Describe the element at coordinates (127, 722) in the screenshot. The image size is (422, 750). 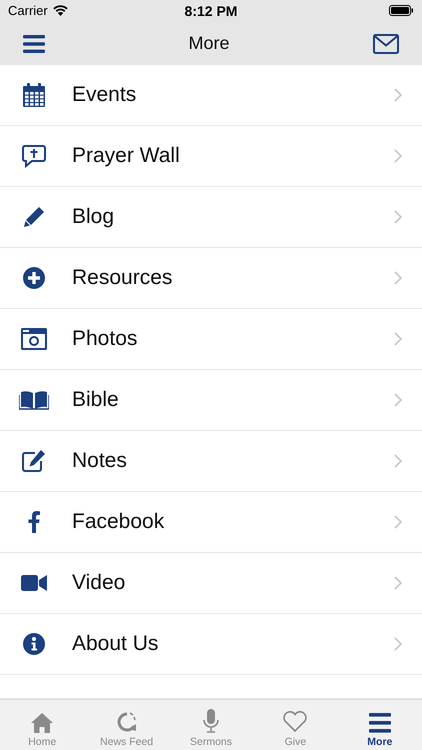
I see `refresh-icon` at that location.